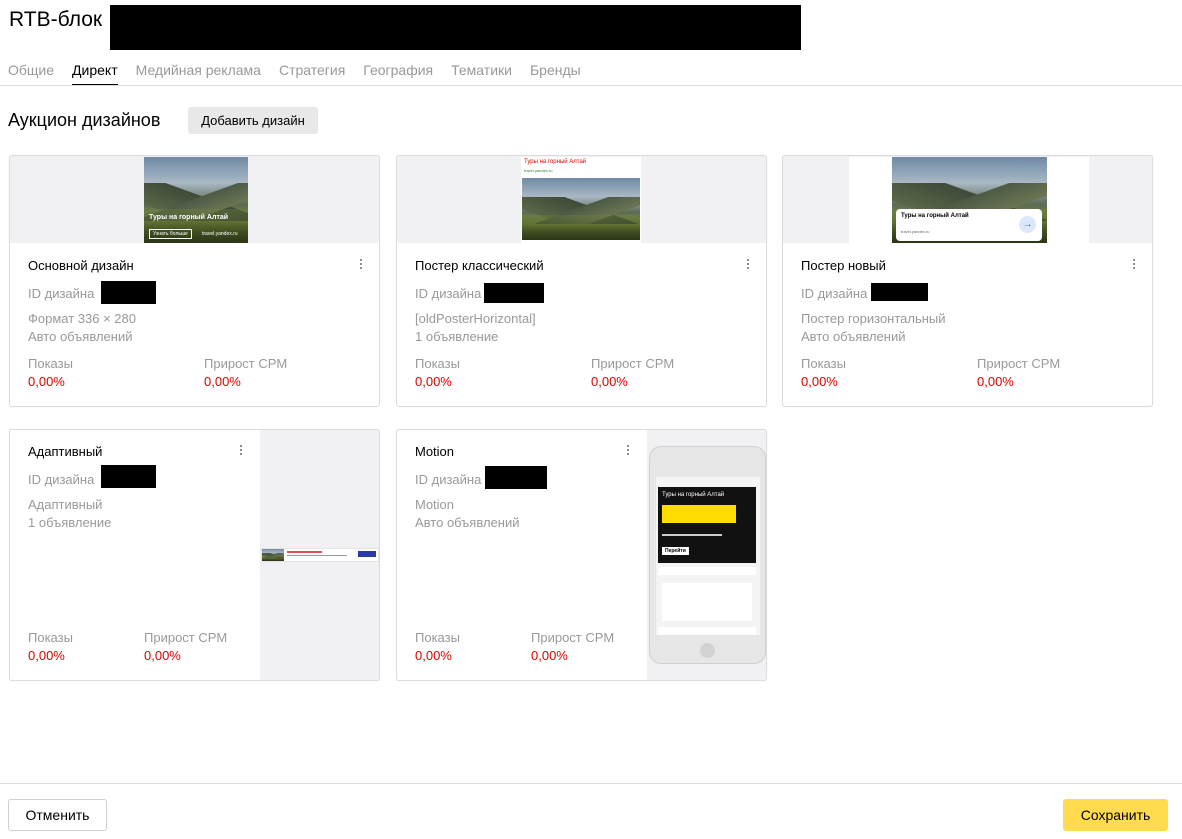 The height and width of the screenshot is (839, 1182). I want to click on phone-screen: Туры на горный Алтай Перейти, so click(708, 556).